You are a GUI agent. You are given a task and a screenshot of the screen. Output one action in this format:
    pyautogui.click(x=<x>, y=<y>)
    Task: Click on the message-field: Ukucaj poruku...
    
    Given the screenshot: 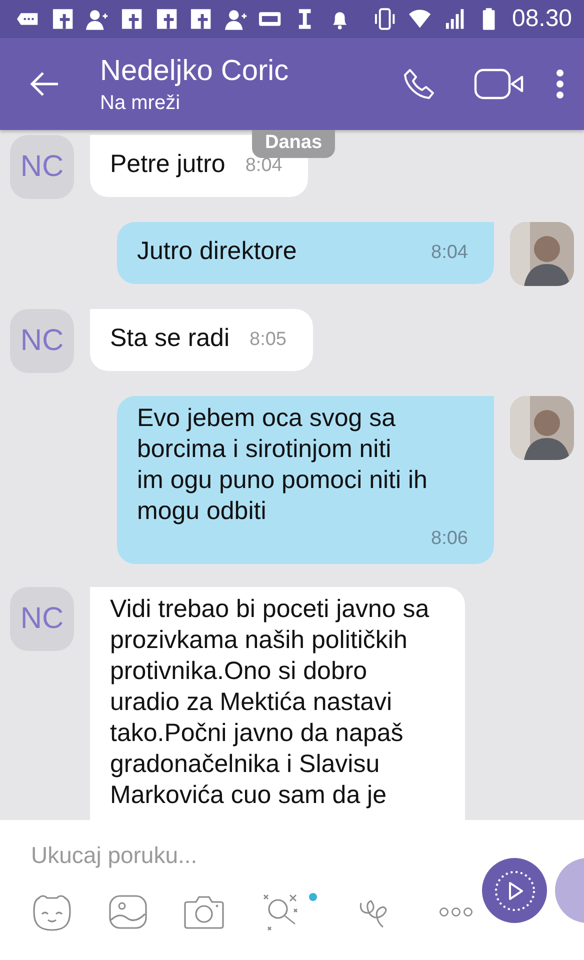 What is the action you would take?
    pyautogui.click(x=221, y=855)
    